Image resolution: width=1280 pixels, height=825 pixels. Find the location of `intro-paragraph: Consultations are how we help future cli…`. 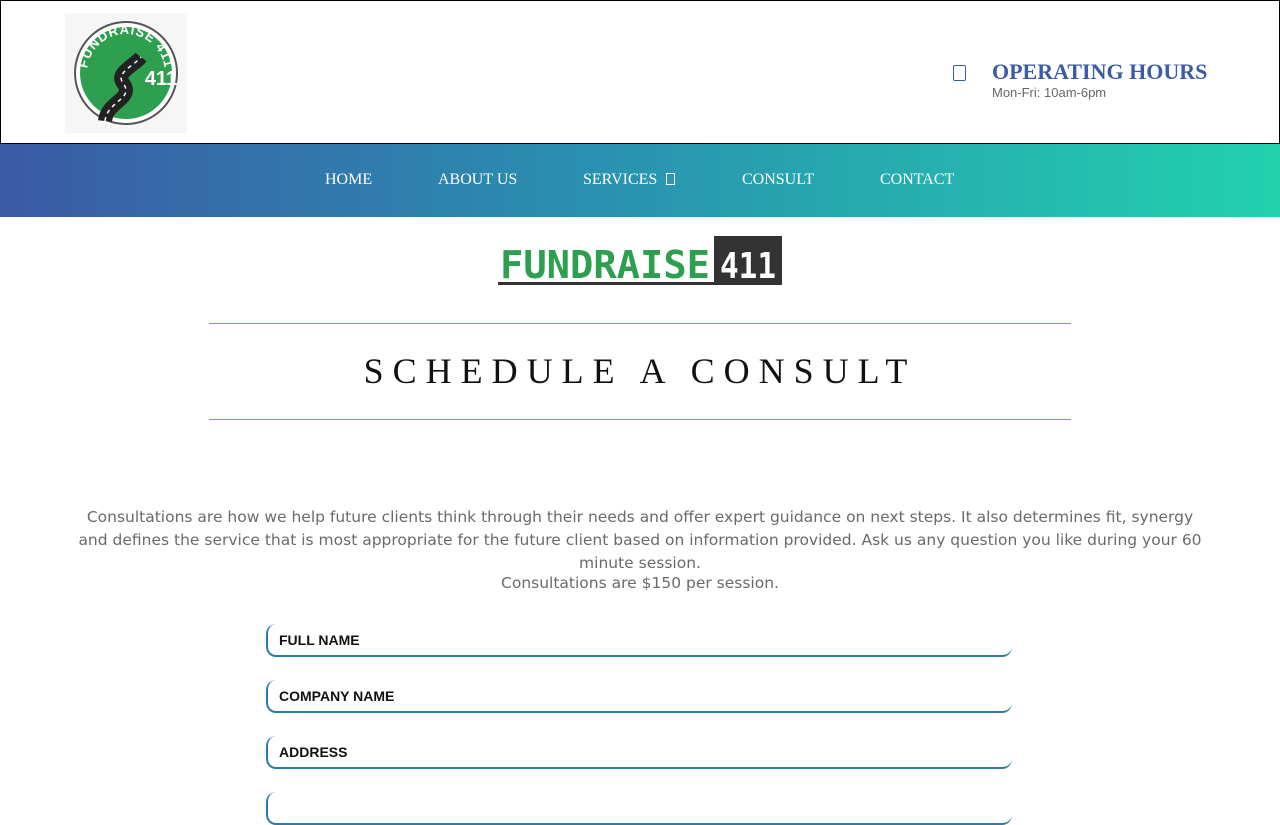

intro-paragraph: Consultations are how we help future cli… is located at coordinates (640, 540).